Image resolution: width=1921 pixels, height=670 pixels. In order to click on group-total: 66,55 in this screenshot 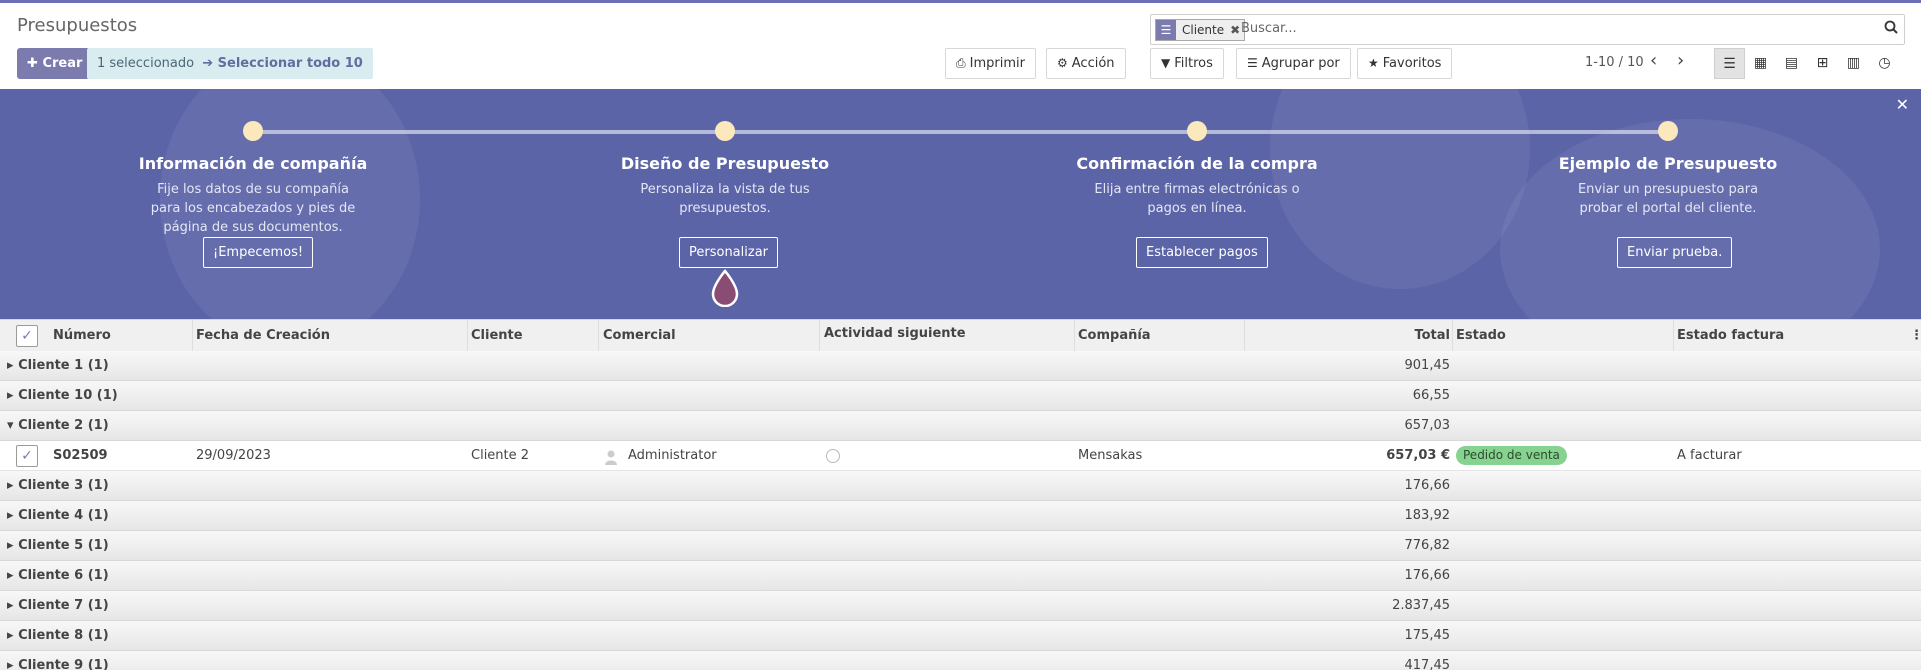, I will do `click(1431, 395)`.